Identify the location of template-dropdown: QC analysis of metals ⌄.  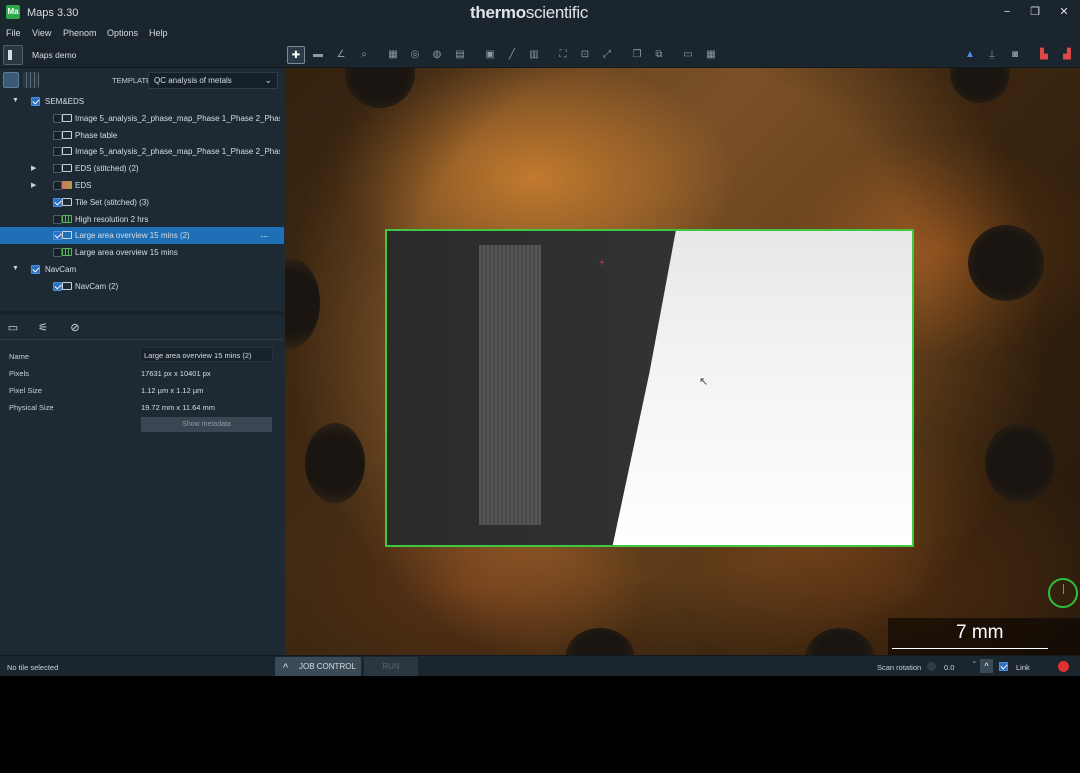
(213, 80).